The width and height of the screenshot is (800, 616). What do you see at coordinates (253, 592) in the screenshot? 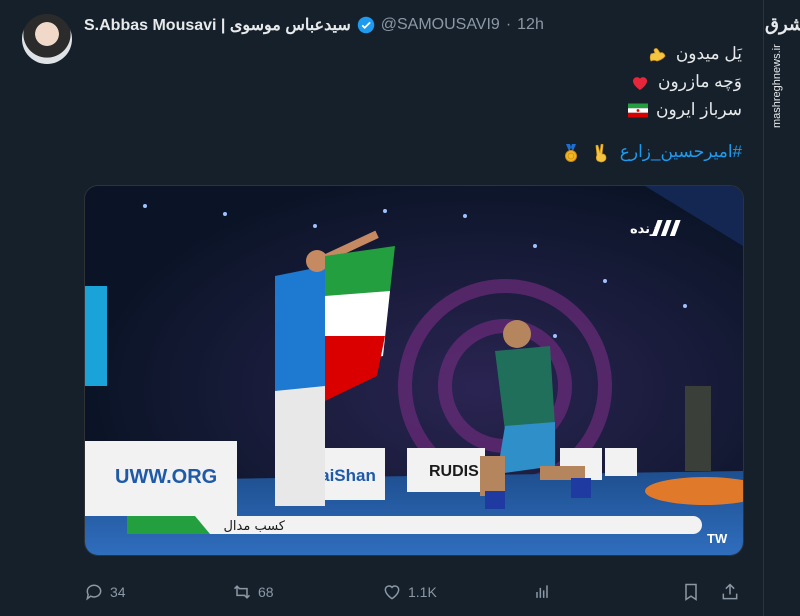
I see `retweet-button: 68` at bounding box center [253, 592].